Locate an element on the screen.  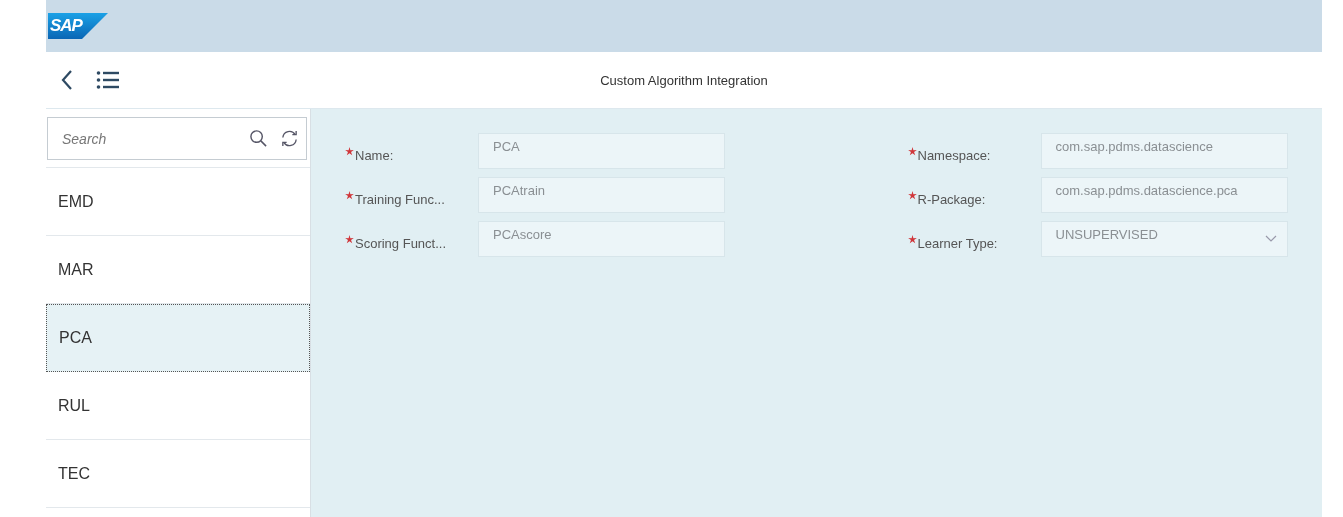
field-label: Namespace: is located at coordinates (954, 155).